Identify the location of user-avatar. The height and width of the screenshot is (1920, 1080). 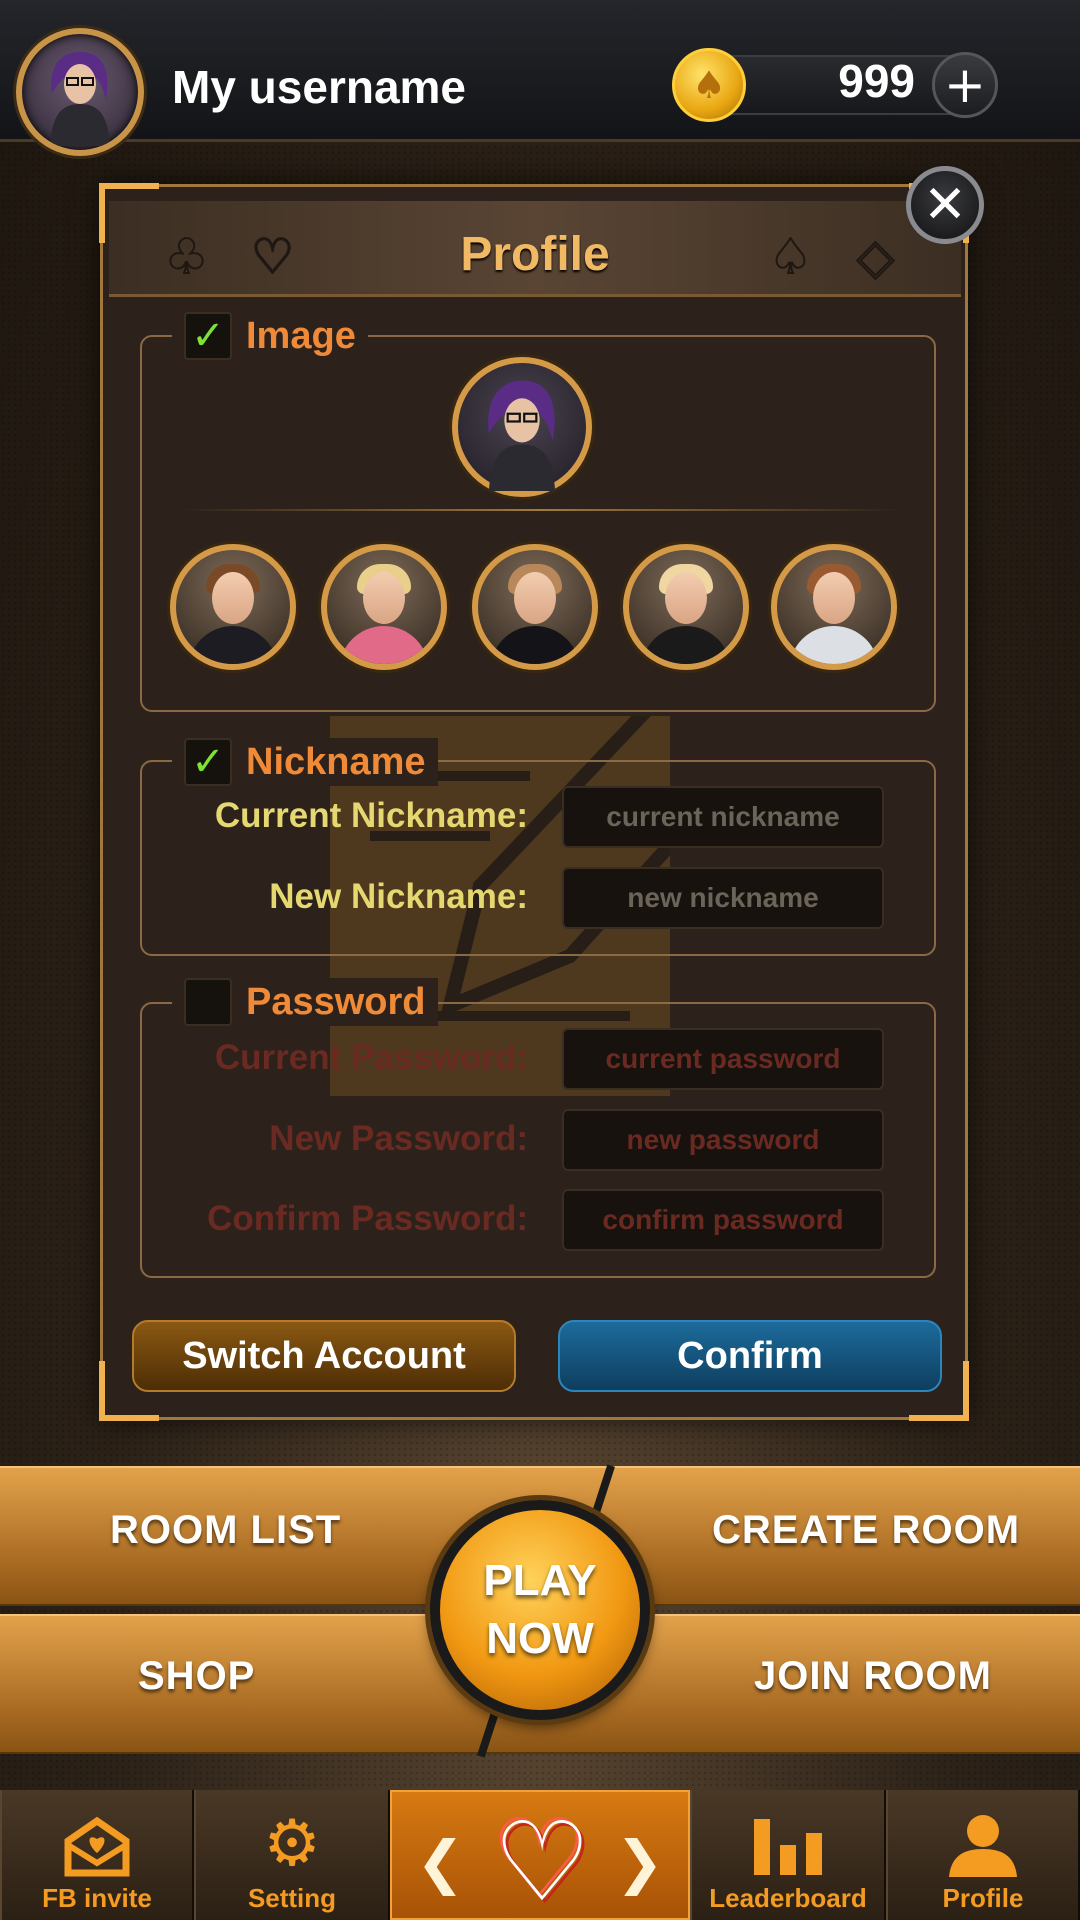
(80, 92).